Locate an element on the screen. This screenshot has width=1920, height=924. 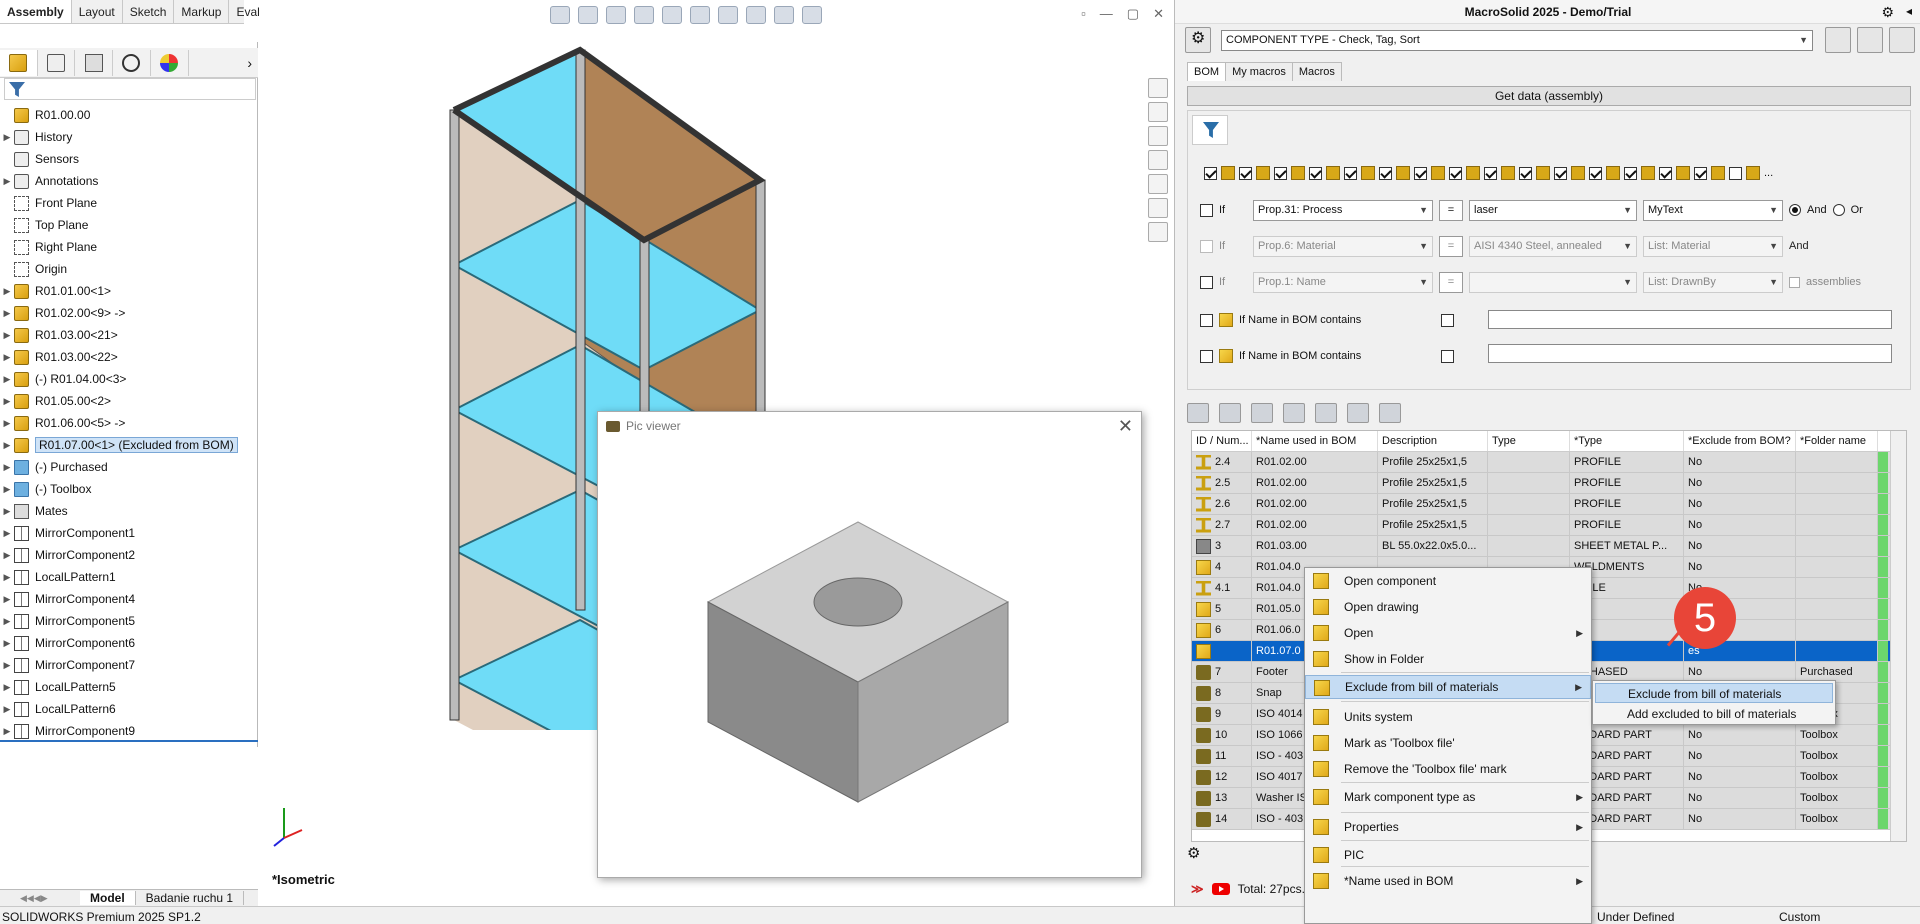
tree-item: ▶ MirrorComponent9 is located at coordinates (129, 731).